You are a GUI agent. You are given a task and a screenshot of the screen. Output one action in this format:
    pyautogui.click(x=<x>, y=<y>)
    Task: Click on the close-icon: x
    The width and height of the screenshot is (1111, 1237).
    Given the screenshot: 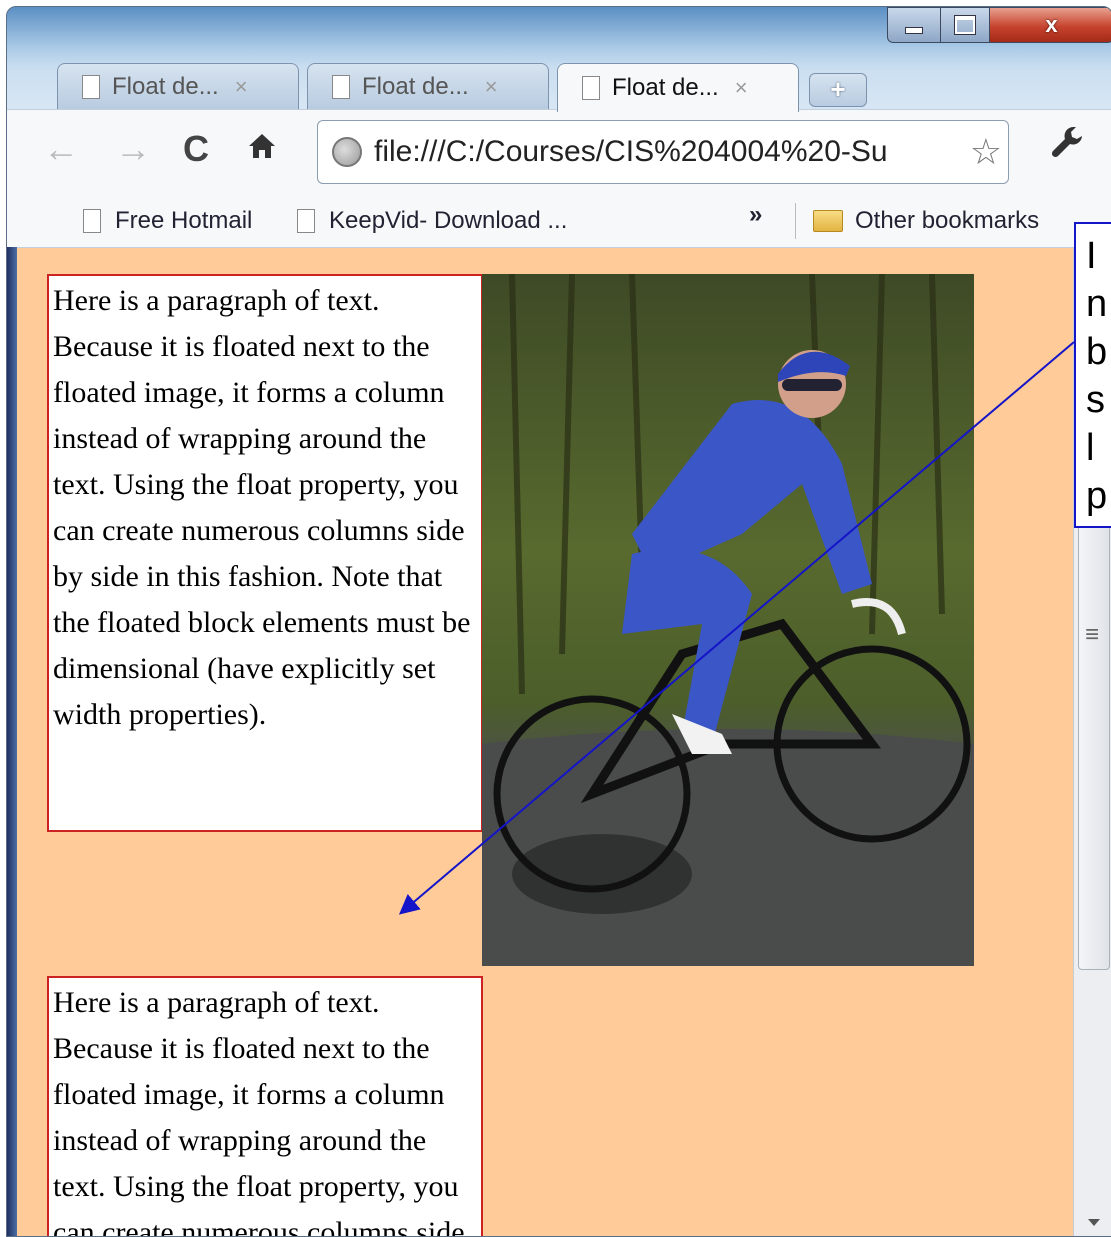 What is the action you would take?
    pyautogui.click(x=1051, y=24)
    